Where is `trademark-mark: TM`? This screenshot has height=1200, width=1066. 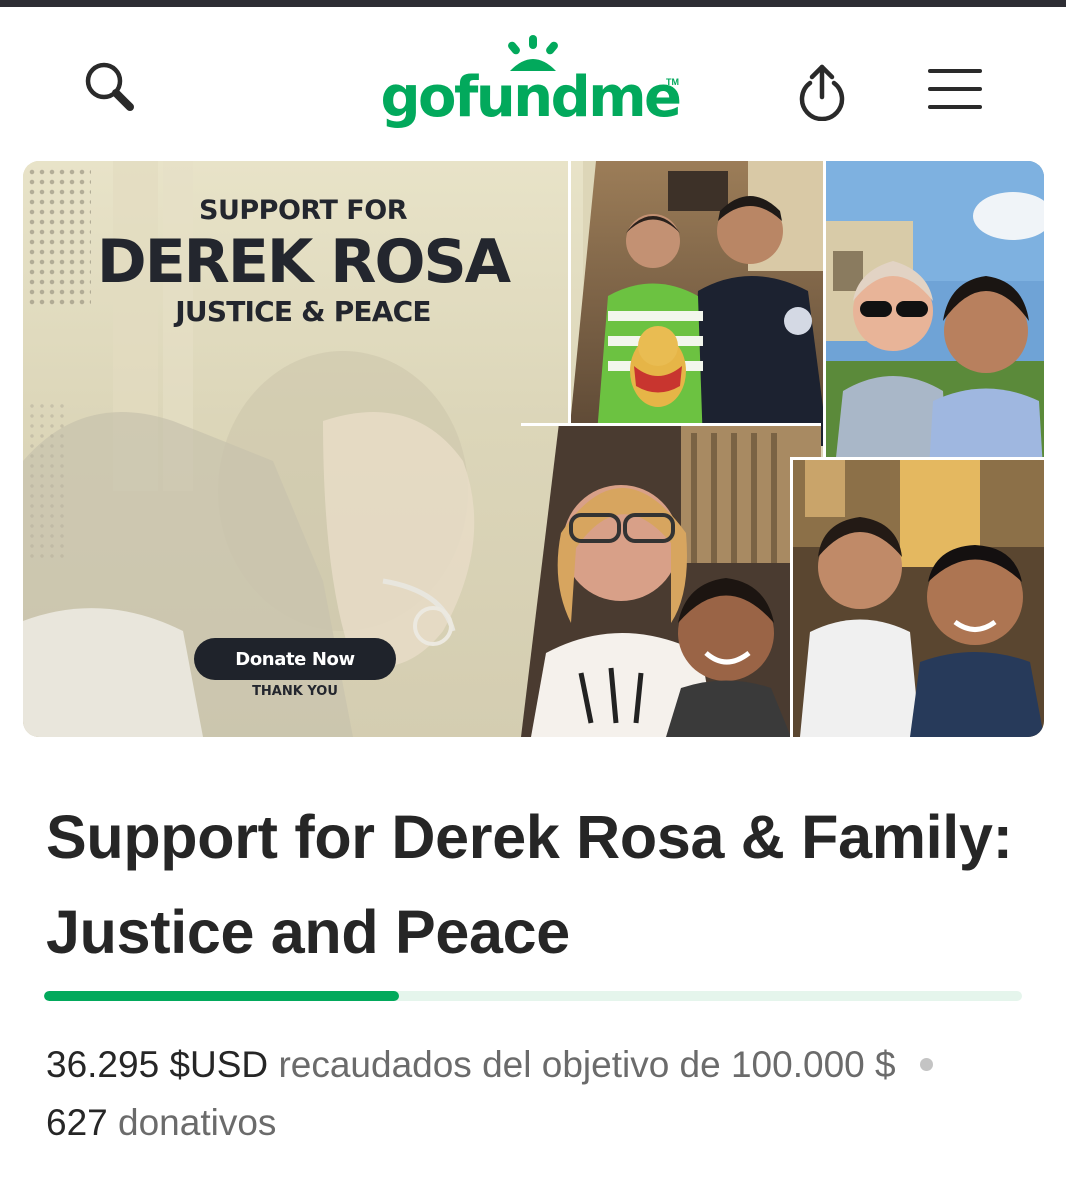
trademark-mark: TM is located at coordinates (672, 82).